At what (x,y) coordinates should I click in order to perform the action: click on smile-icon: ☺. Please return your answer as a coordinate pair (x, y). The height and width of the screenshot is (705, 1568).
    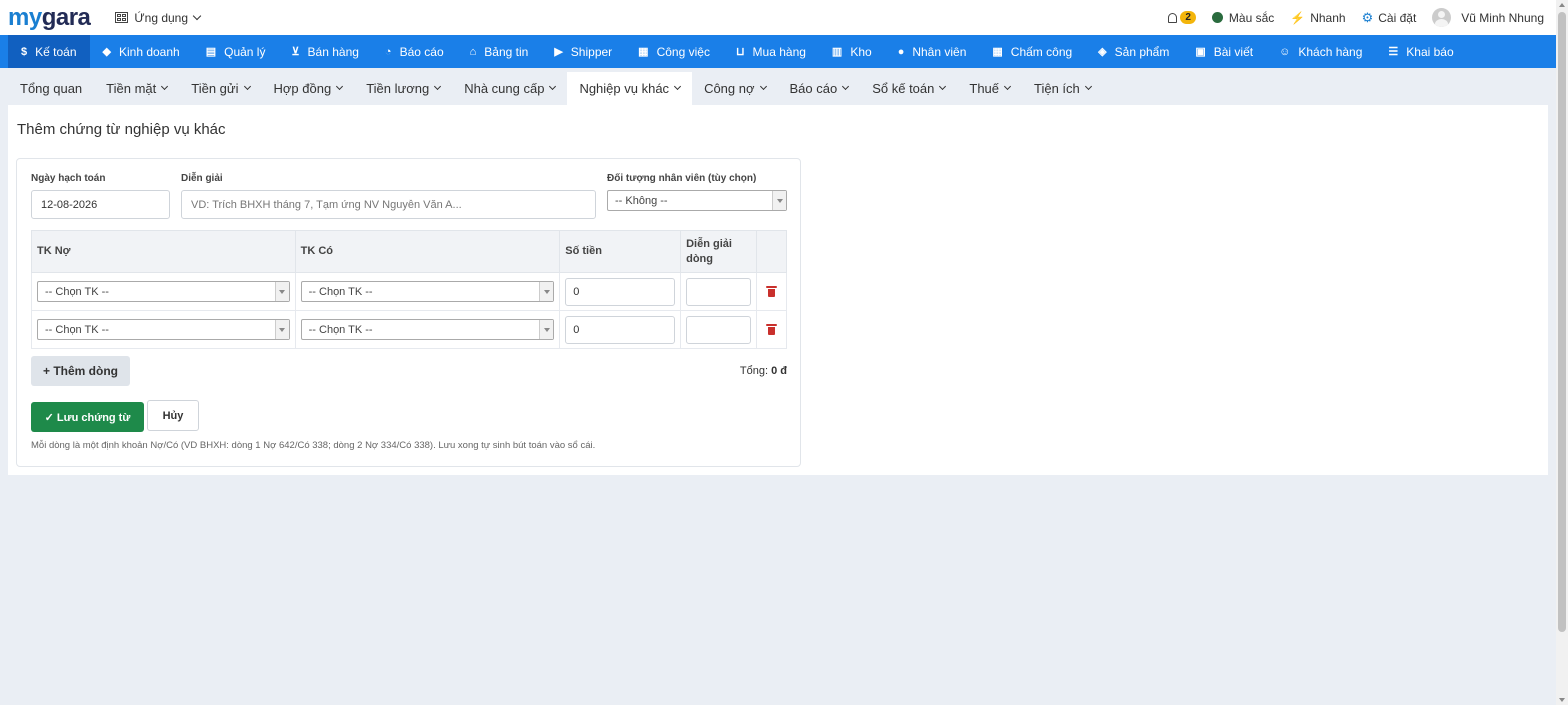
    Looking at the image, I should click on (1285, 51).